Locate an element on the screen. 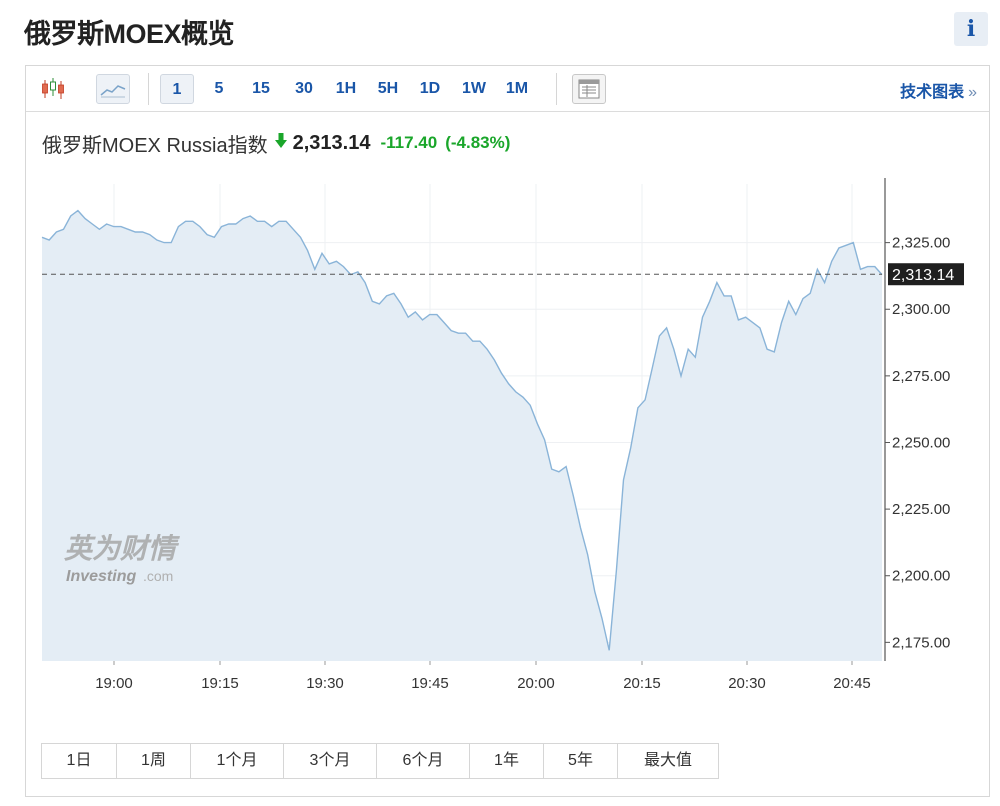 Image resolution: width=1000 pixels, height=806 pixels. x-tick-label: 20:30 is located at coordinates (747, 683).